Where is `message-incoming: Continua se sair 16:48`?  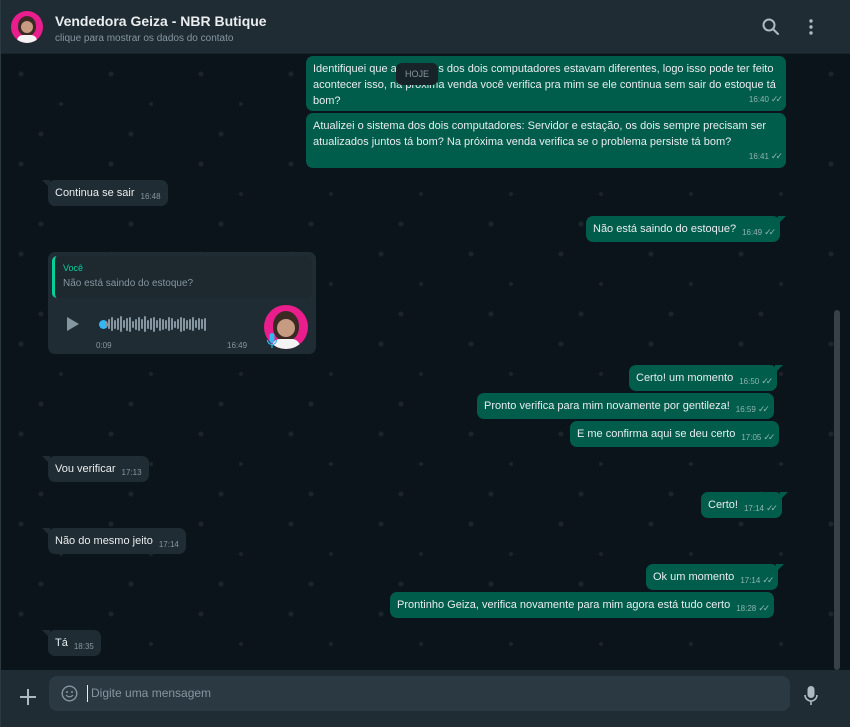
message-incoming: Continua se sair 16:48 is located at coordinates (105, 193).